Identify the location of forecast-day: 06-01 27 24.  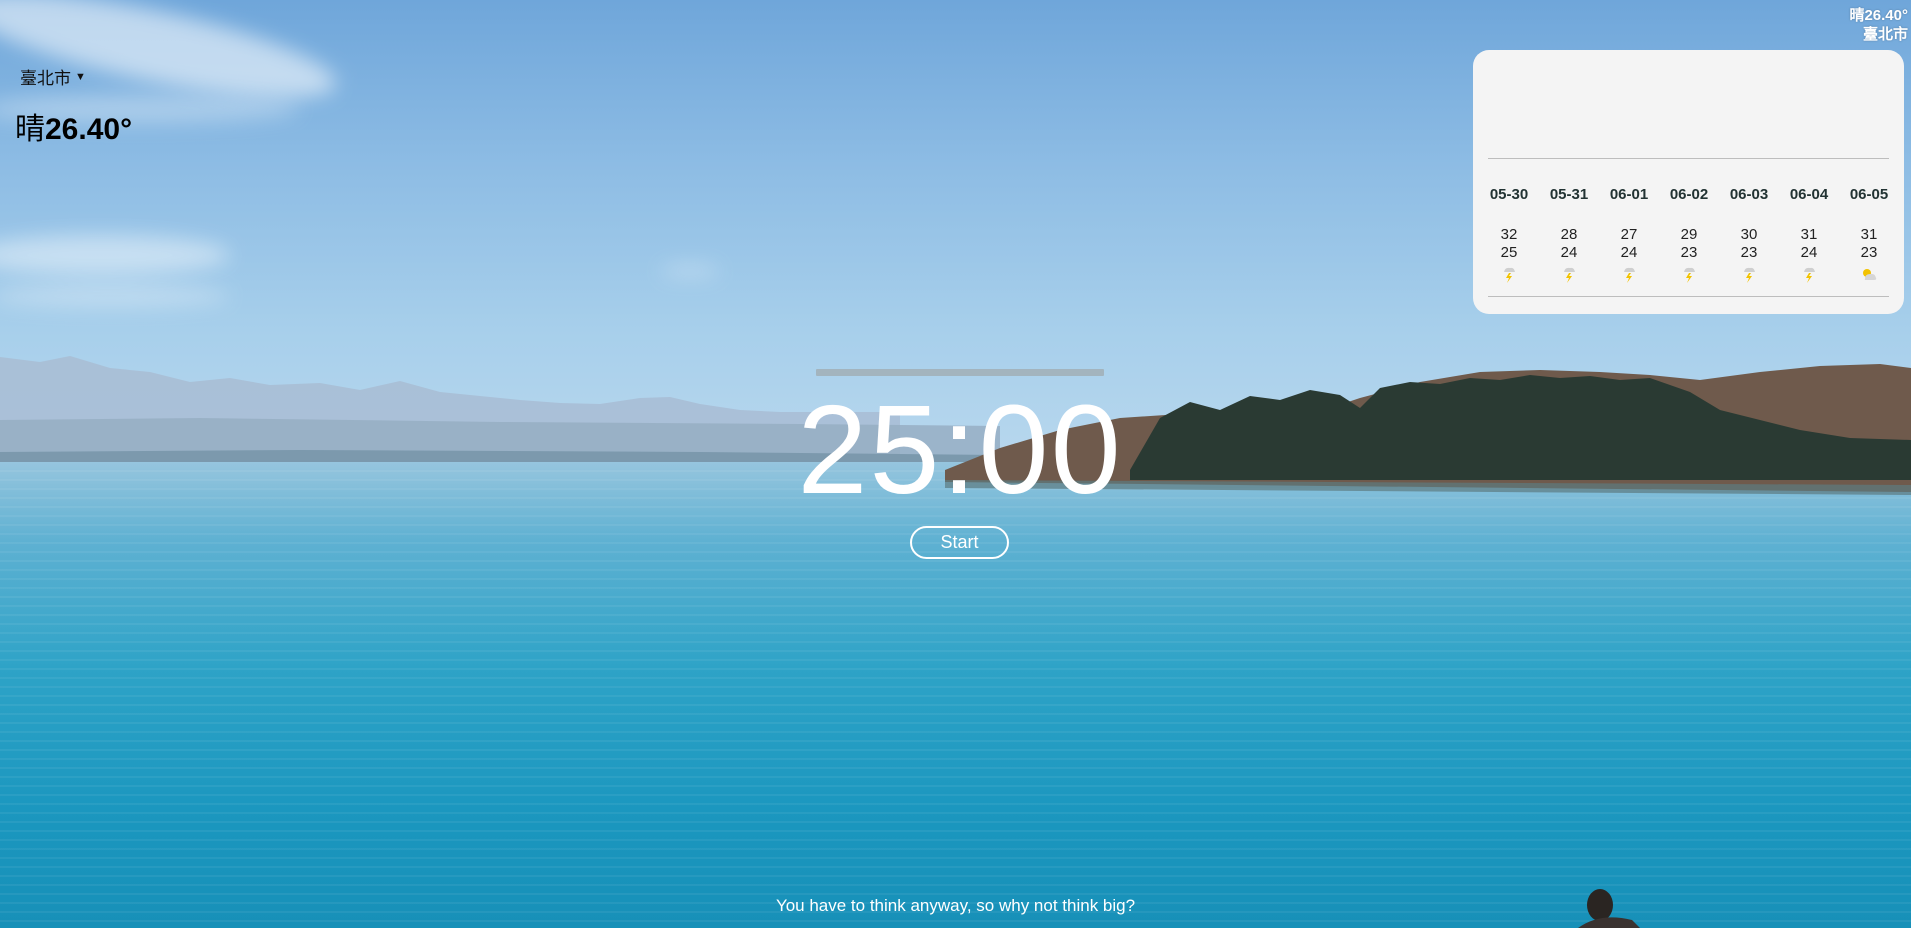
(1629, 235).